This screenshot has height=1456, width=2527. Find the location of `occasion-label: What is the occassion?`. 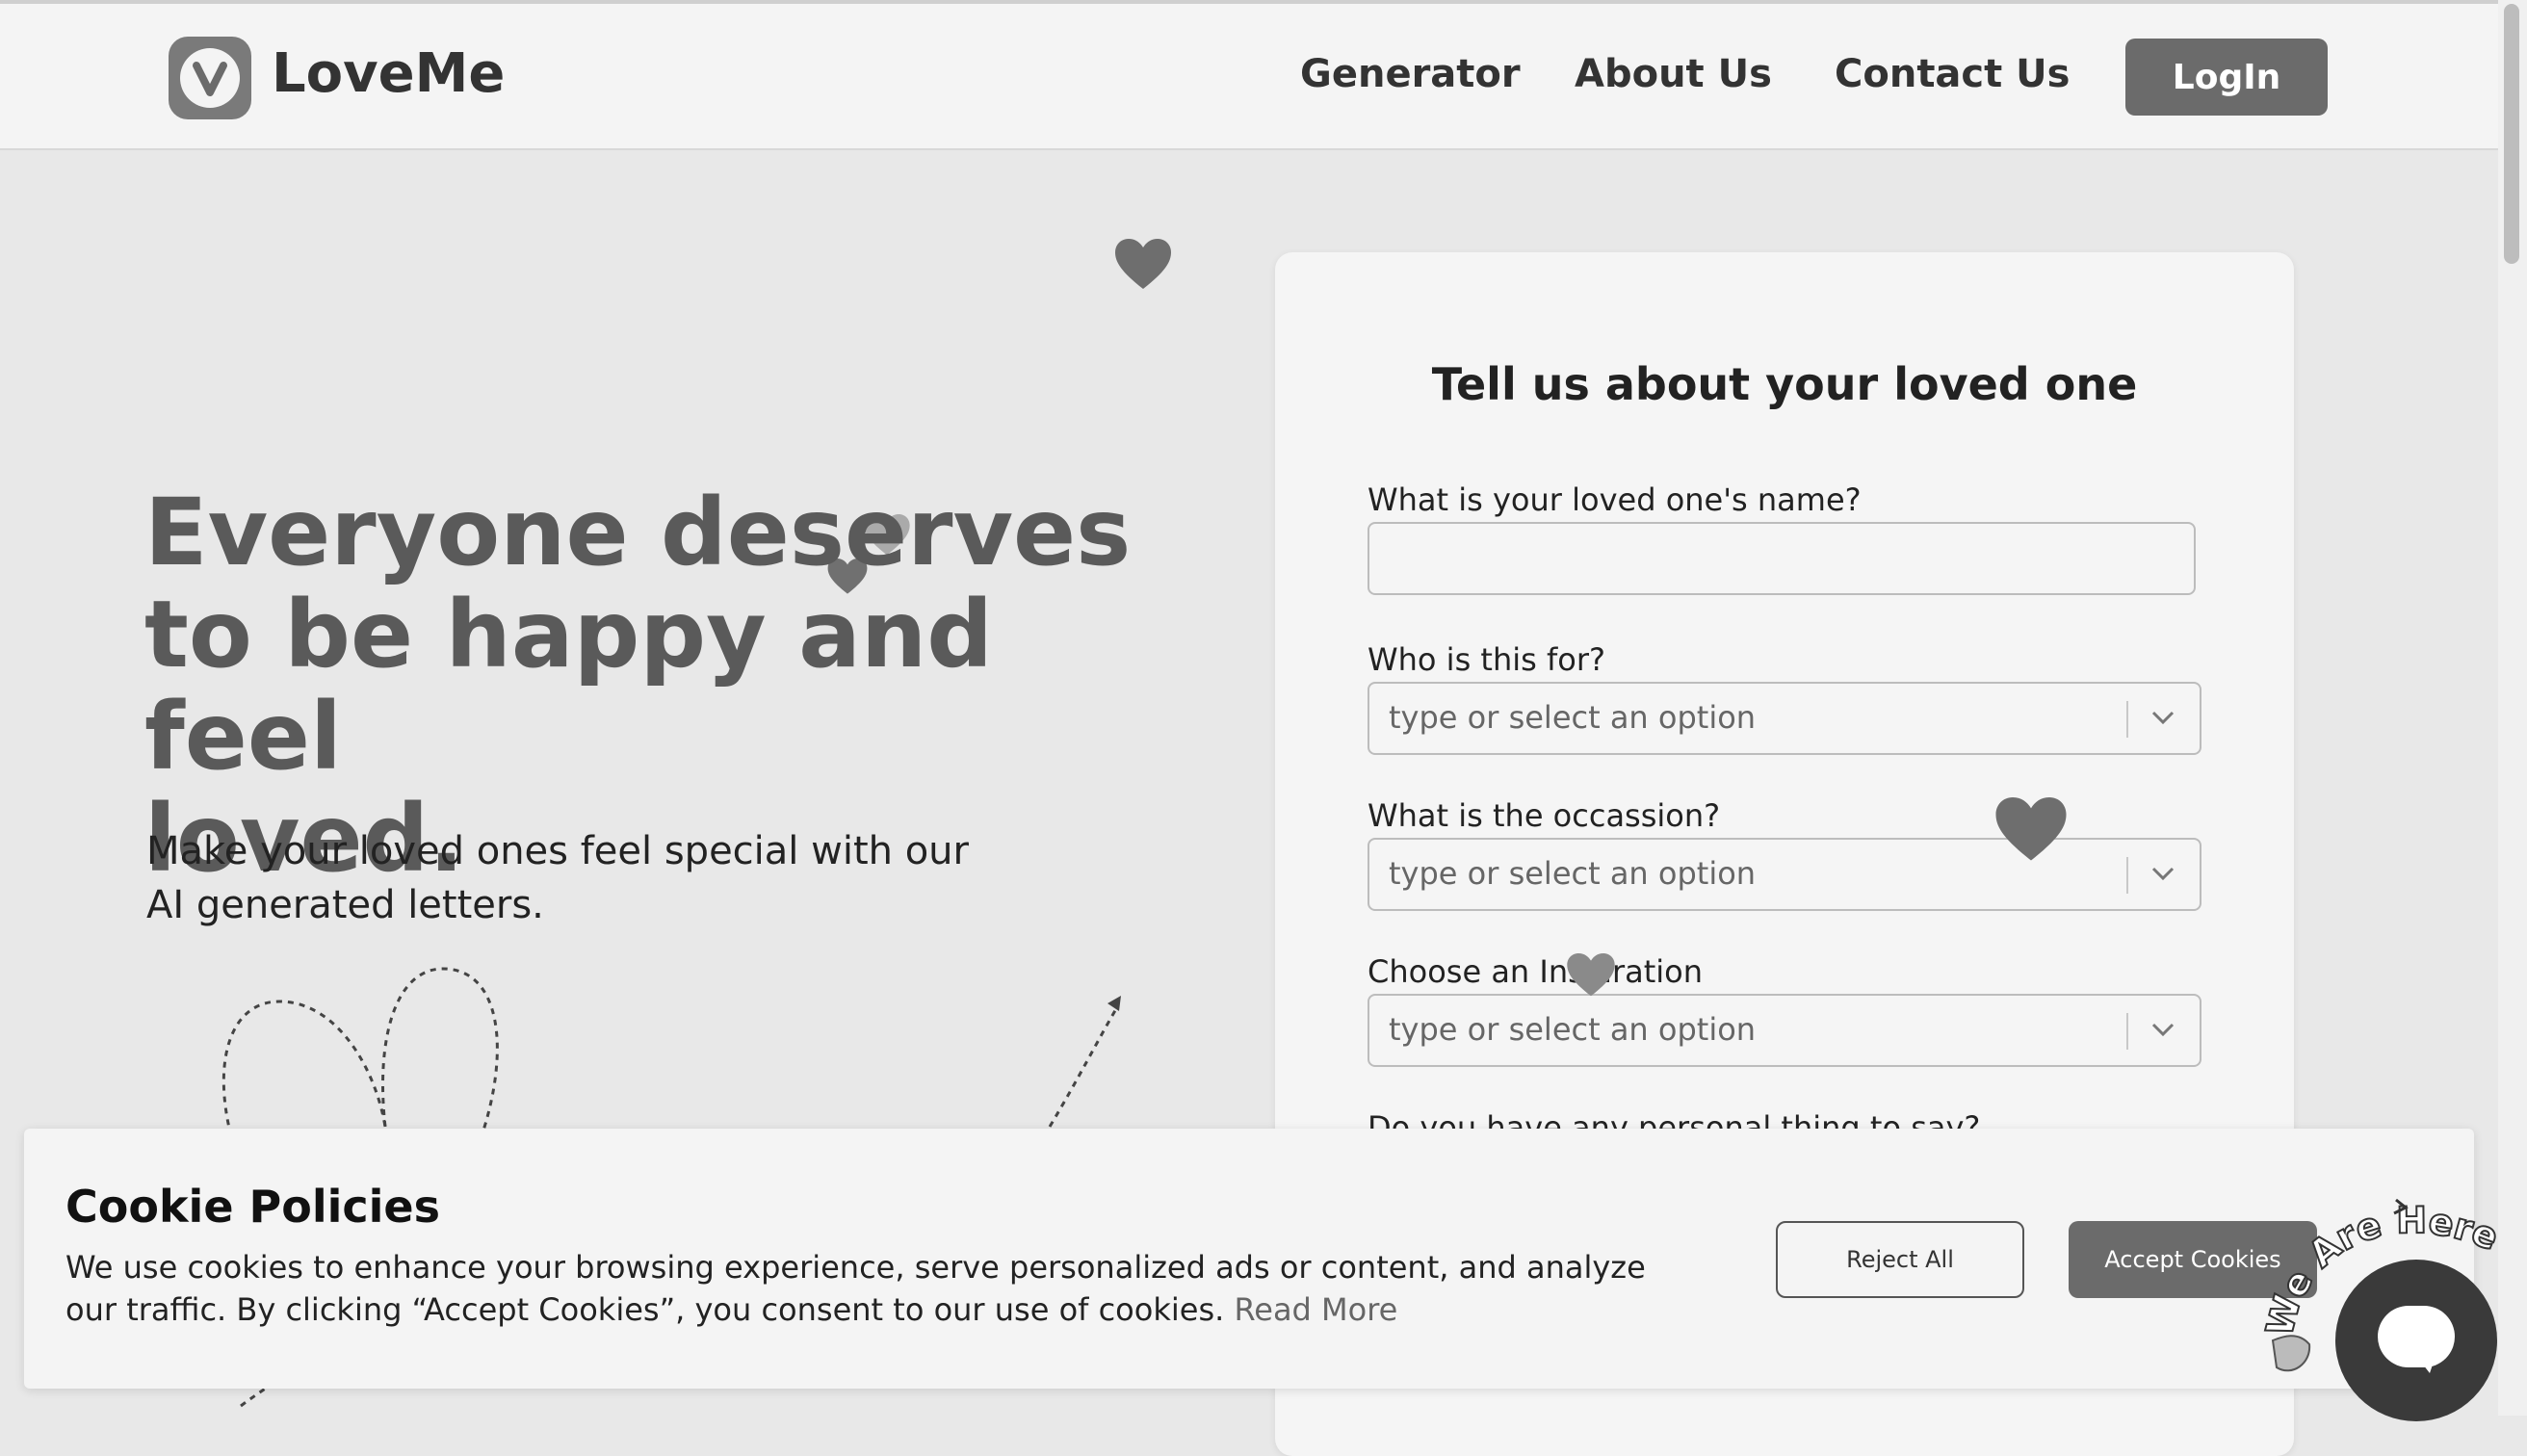

occasion-label: What is the occassion? is located at coordinates (1544, 815).